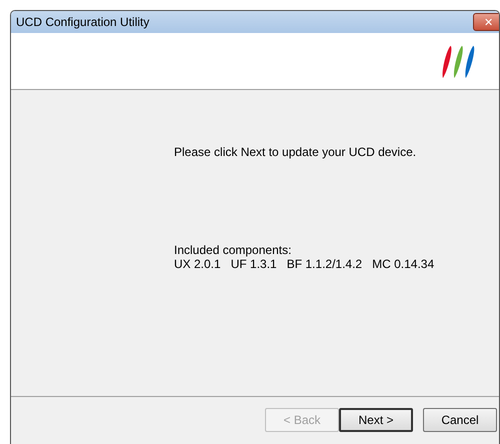  I want to click on instruction-text: Please click Next to update your UCD device., so click(296, 152).